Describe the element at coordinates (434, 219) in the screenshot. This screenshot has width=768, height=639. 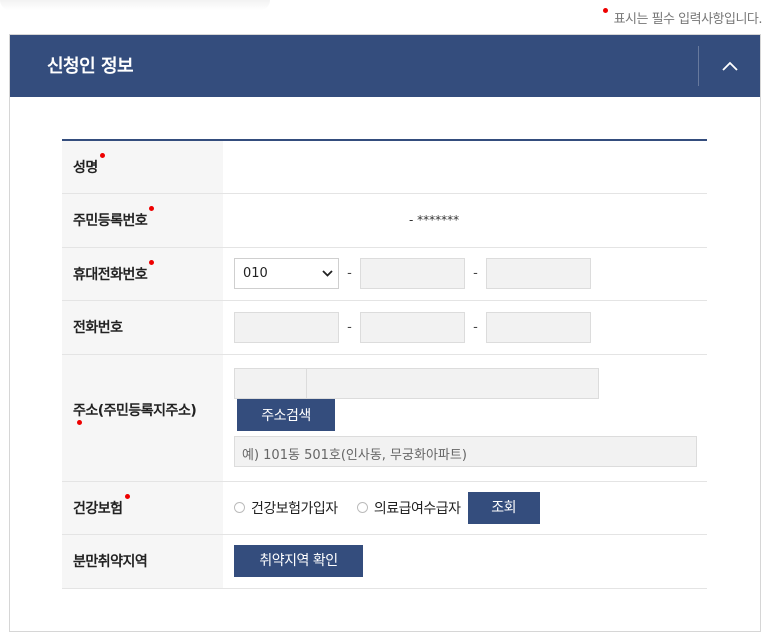
I see `resident-number-value: - *******` at that location.